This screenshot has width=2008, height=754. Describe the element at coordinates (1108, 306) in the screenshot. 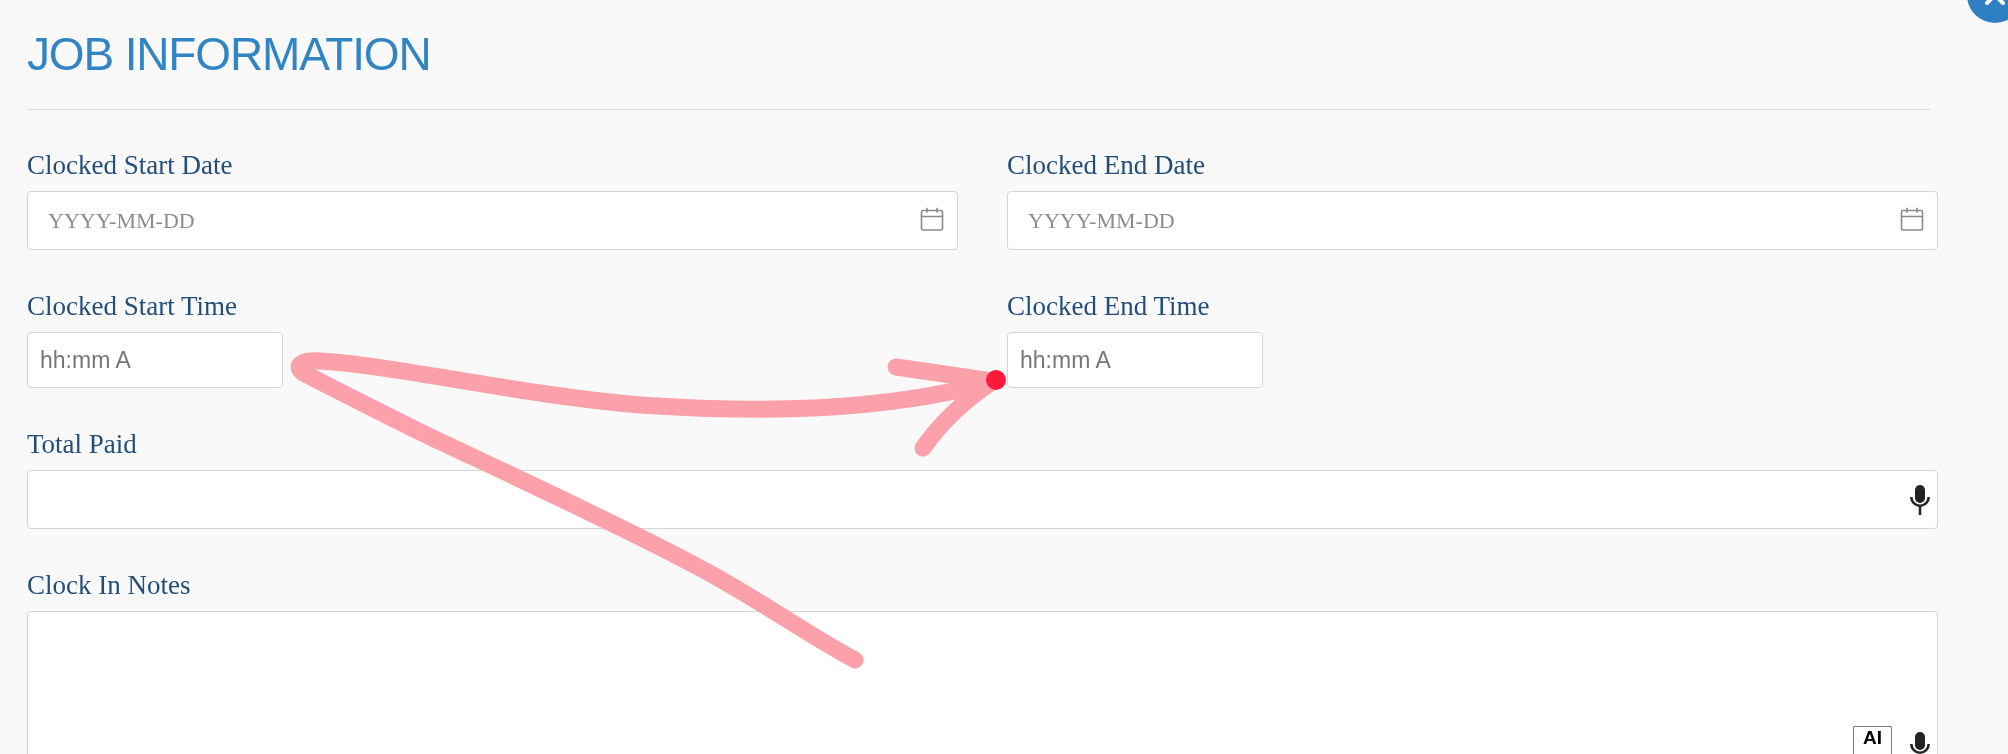

I see `field-label: Clocked End Time` at that location.